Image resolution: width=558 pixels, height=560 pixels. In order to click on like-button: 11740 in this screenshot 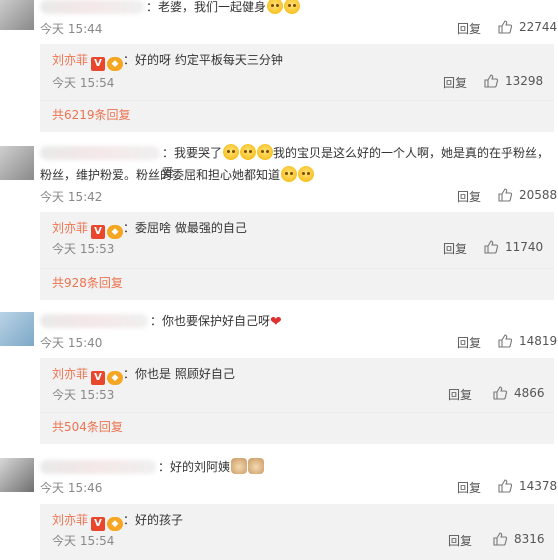, I will do `click(513, 247)`.